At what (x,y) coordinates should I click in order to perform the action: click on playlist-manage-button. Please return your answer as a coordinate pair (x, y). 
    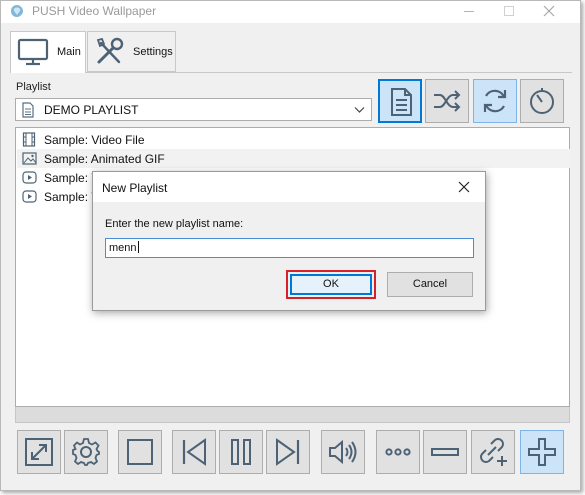
    Looking at the image, I should click on (400, 101).